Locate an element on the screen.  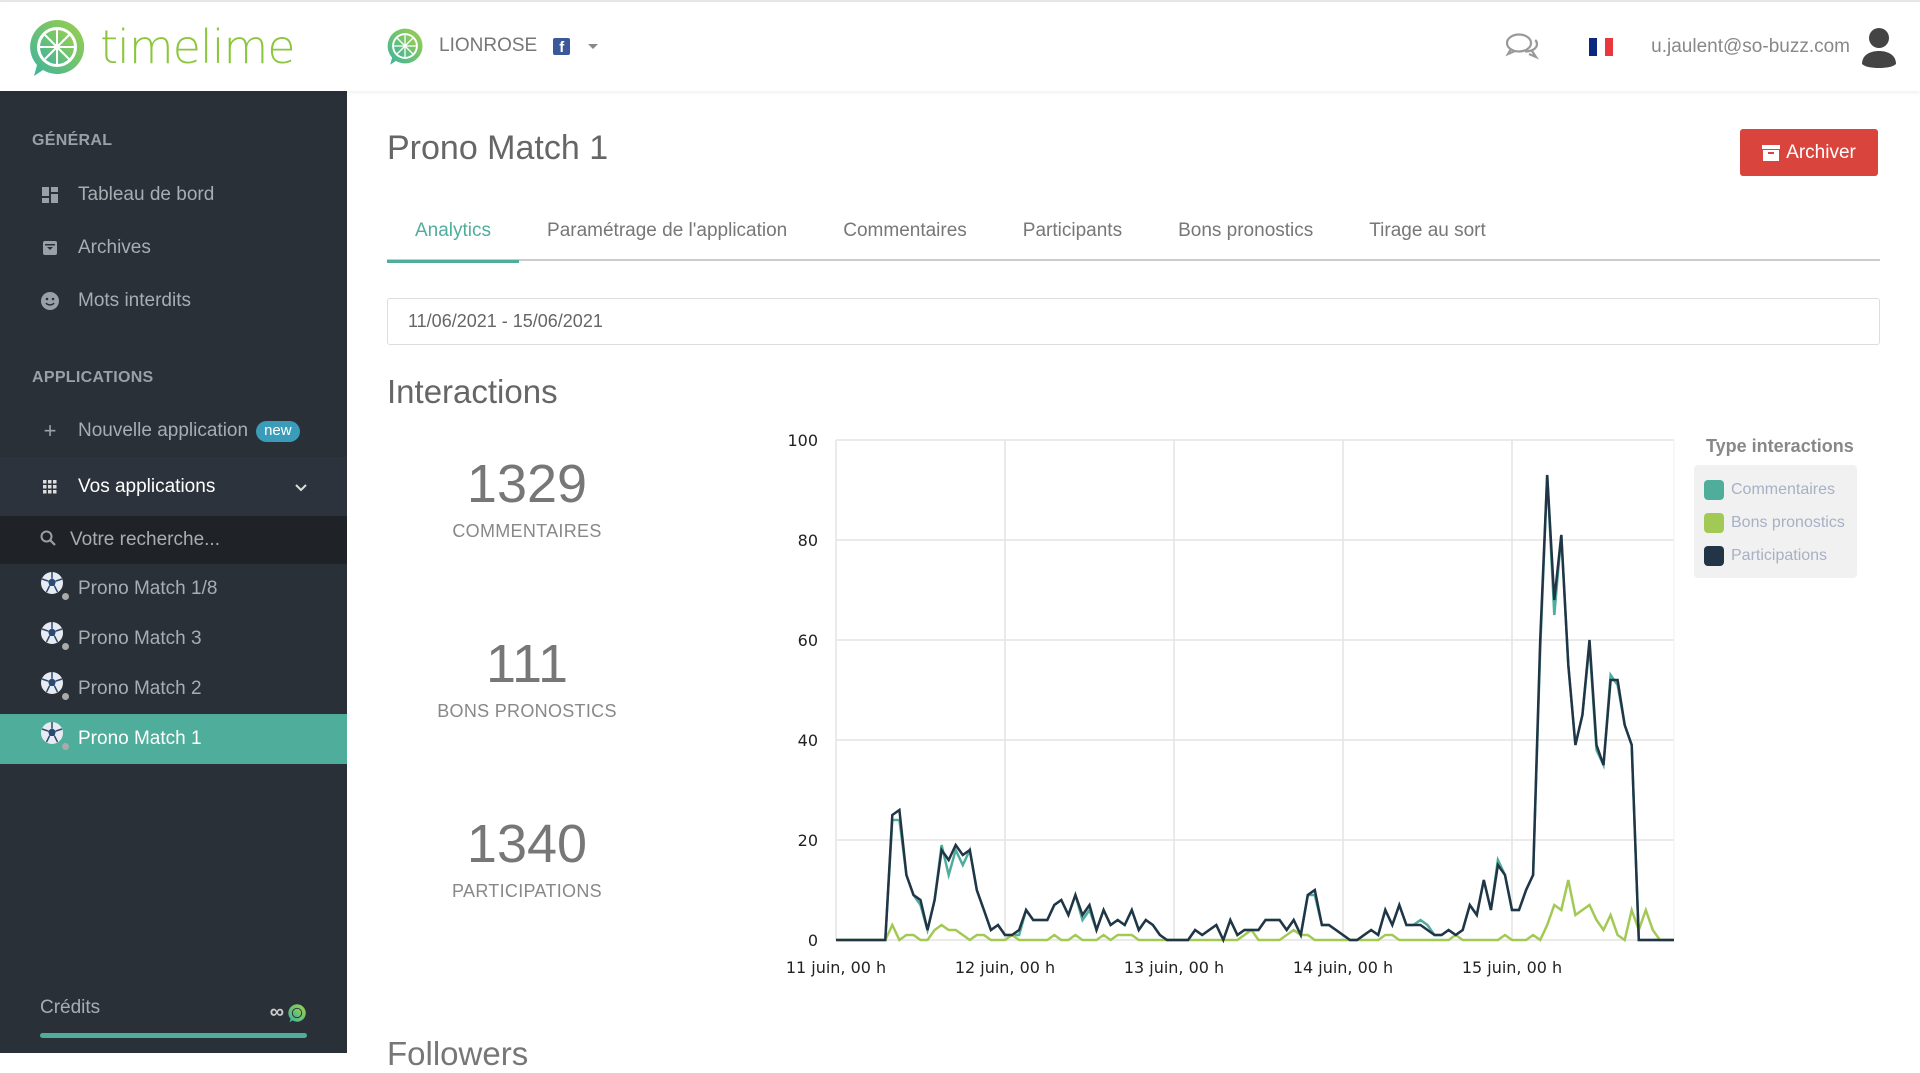
credits-label: Crédits is located at coordinates (70, 1007).